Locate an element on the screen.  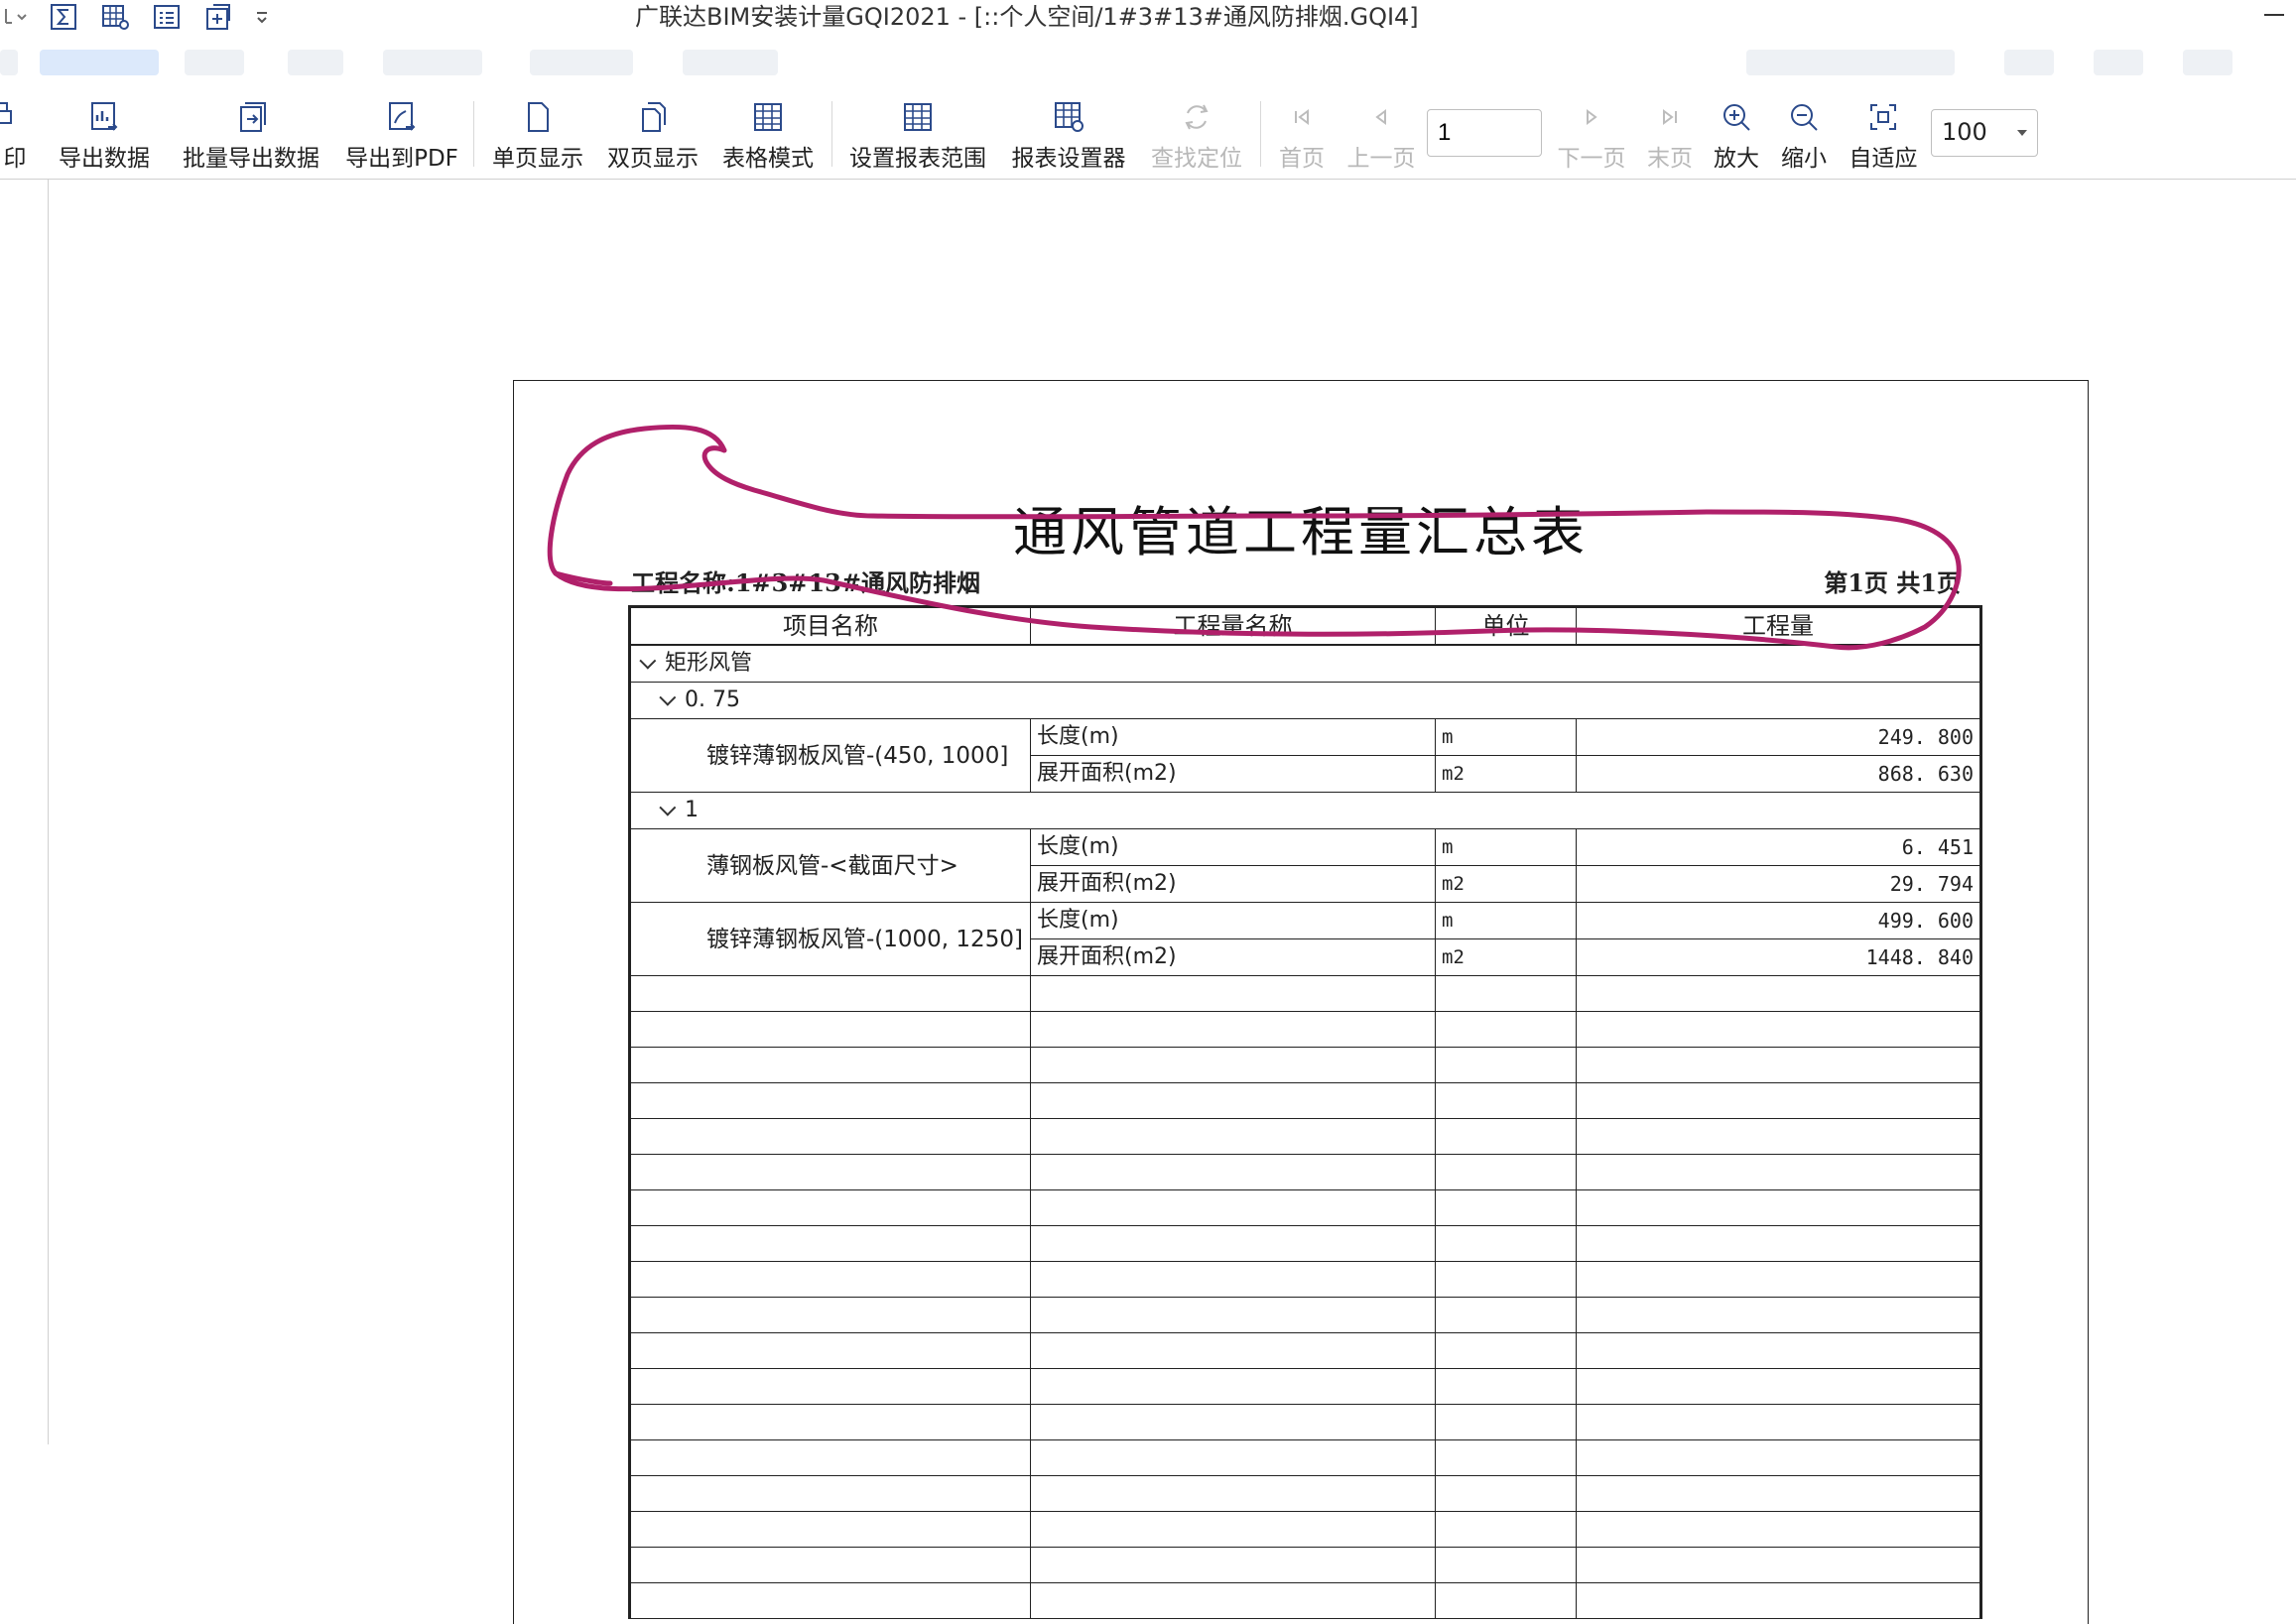
header-quantity: 工程量 is located at coordinates (1779, 626).